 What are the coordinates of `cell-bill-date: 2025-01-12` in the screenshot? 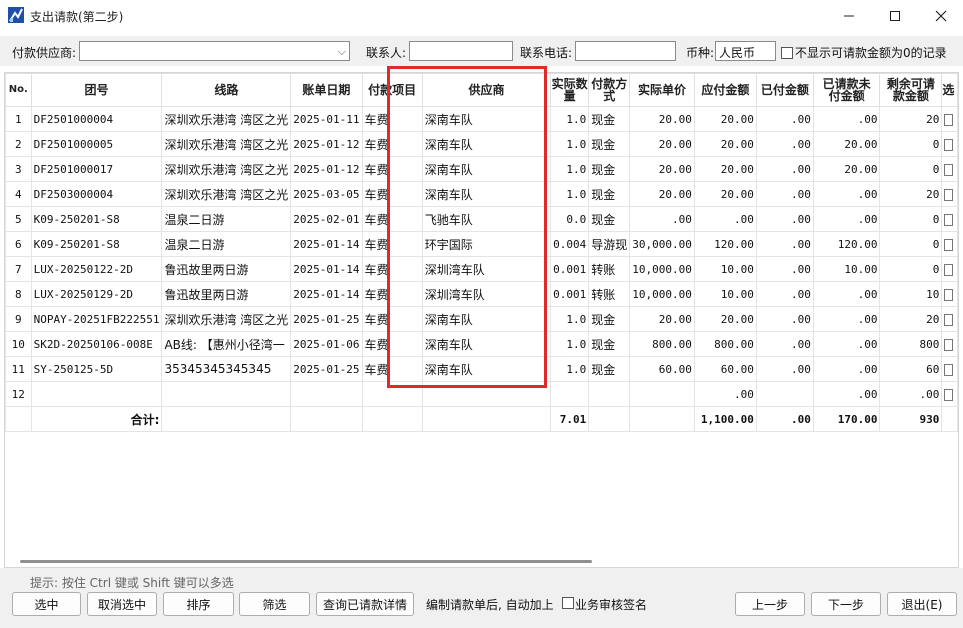 It's located at (326, 144).